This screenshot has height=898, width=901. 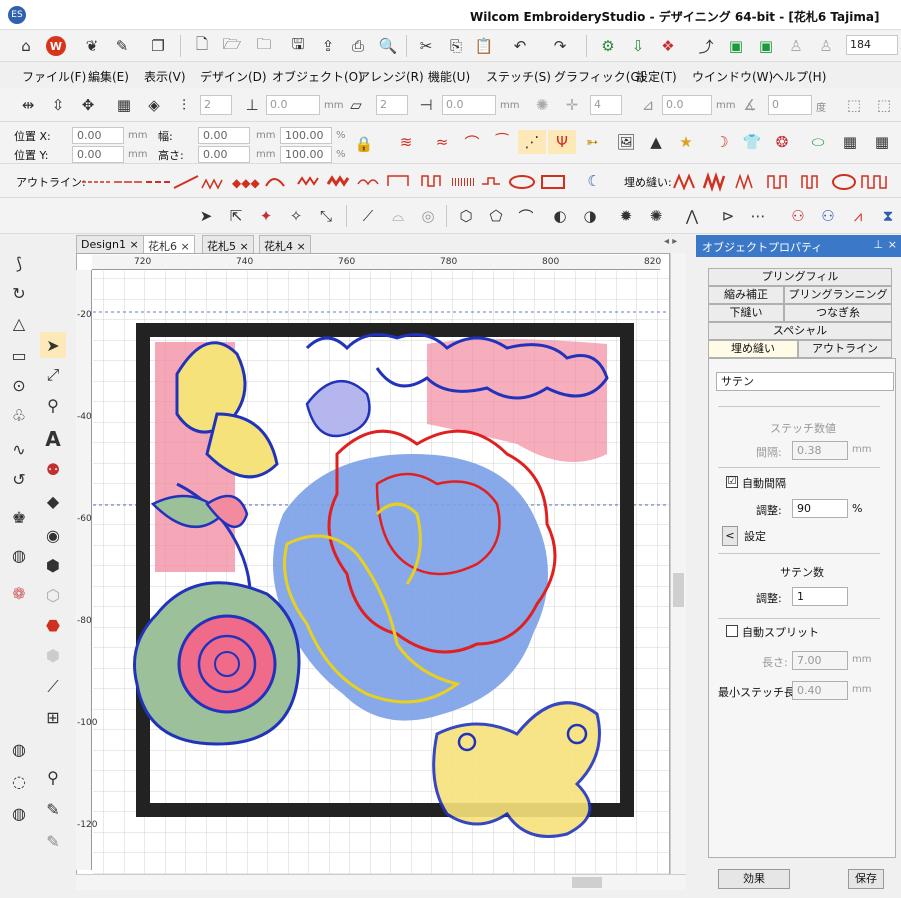 What do you see at coordinates (732, 76) in the screenshot?
I see `menu-window: ウインドウ(W)` at bounding box center [732, 76].